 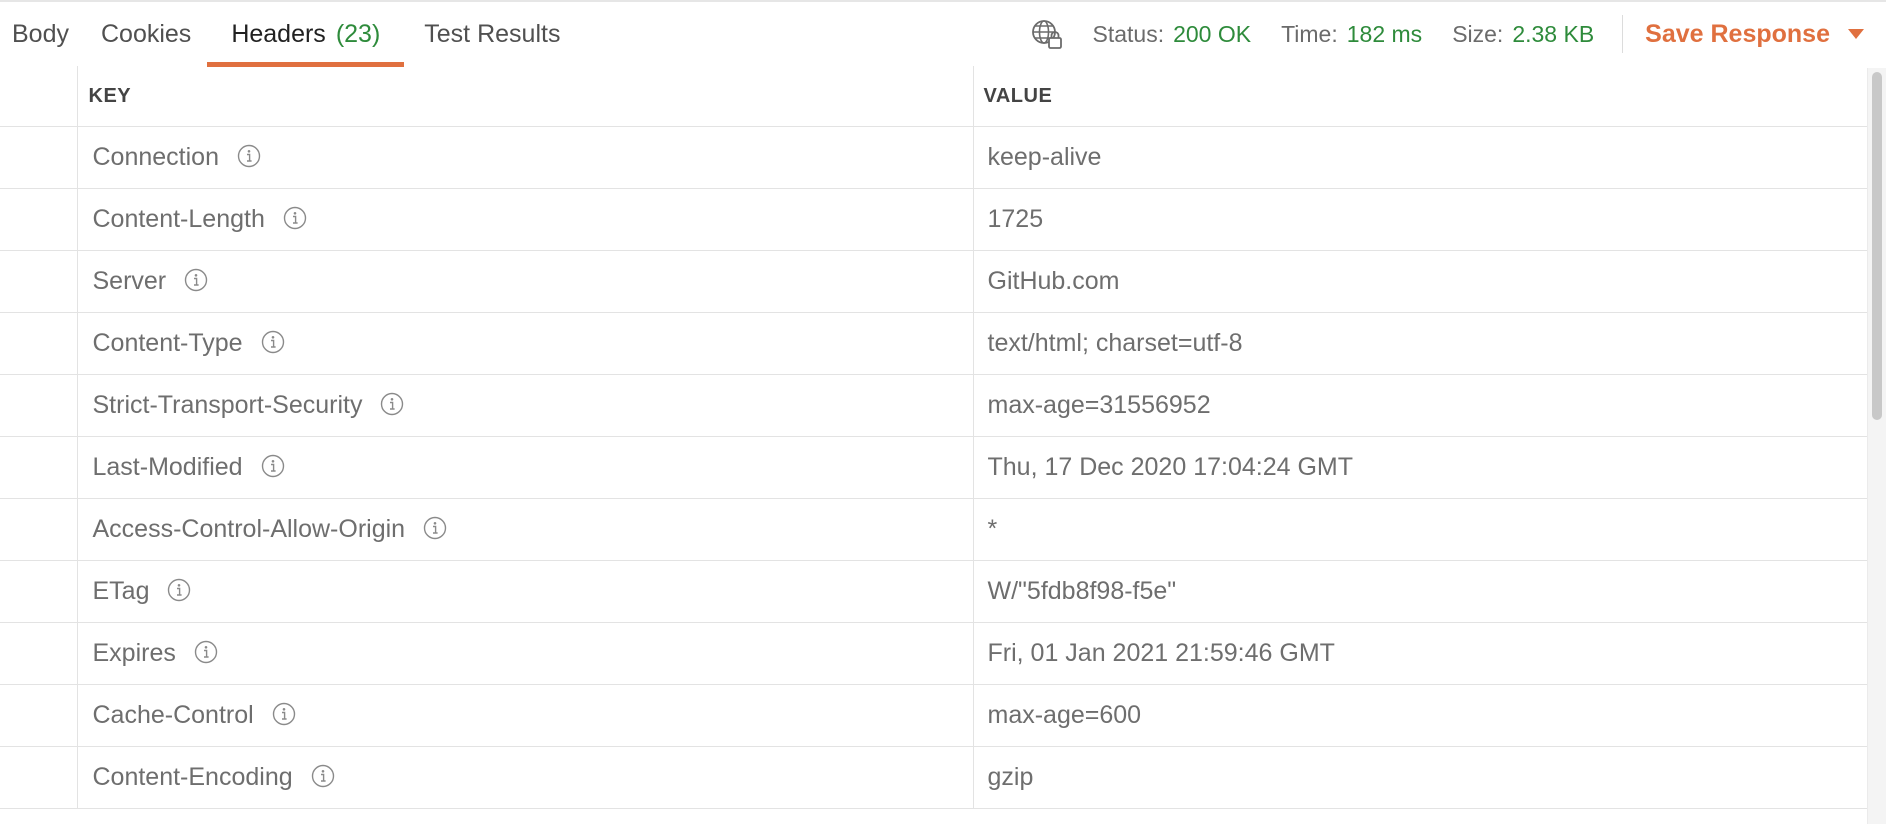 I want to click on tab-test-results: Test Results, so click(x=492, y=34).